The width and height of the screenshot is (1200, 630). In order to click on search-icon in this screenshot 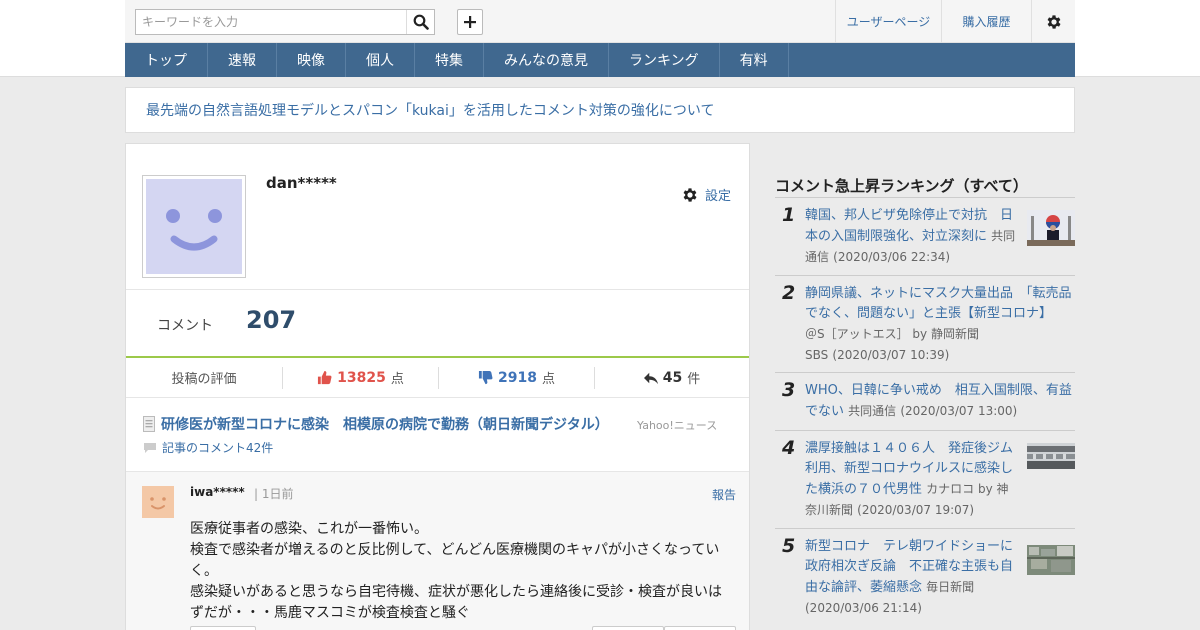, I will do `click(421, 22)`.